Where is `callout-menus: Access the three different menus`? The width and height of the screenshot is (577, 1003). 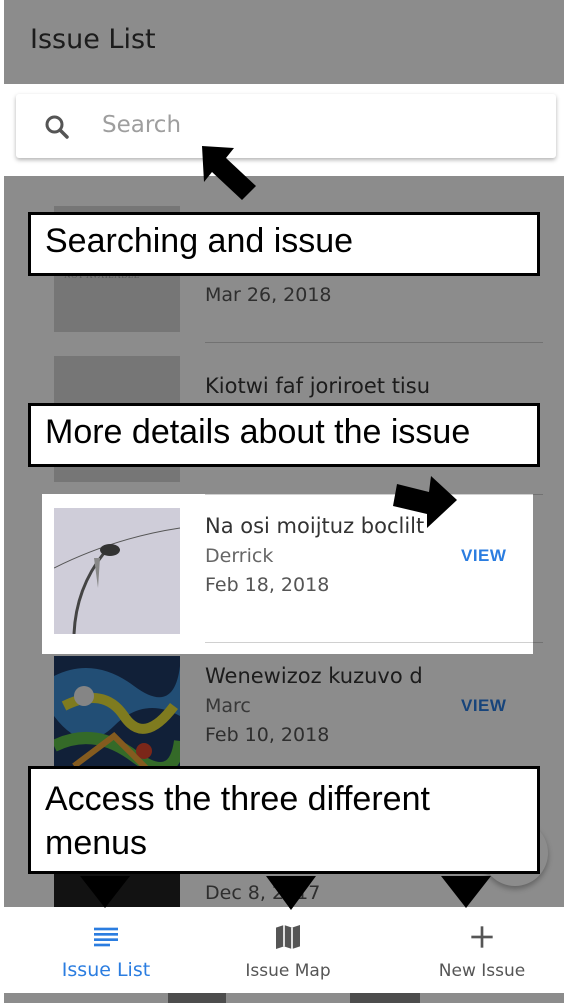 callout-menus: Access the three different menus is located at coordinates (284, 820).